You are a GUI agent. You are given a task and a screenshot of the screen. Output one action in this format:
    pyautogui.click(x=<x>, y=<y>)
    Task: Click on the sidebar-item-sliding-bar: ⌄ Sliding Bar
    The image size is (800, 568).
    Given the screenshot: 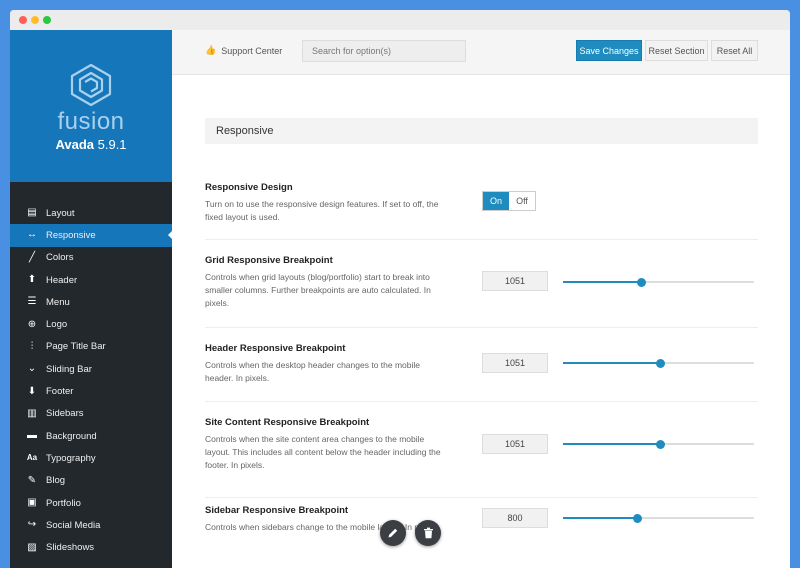 What is the action you would take?
    pyautogui.click(x=91, y=369)
    